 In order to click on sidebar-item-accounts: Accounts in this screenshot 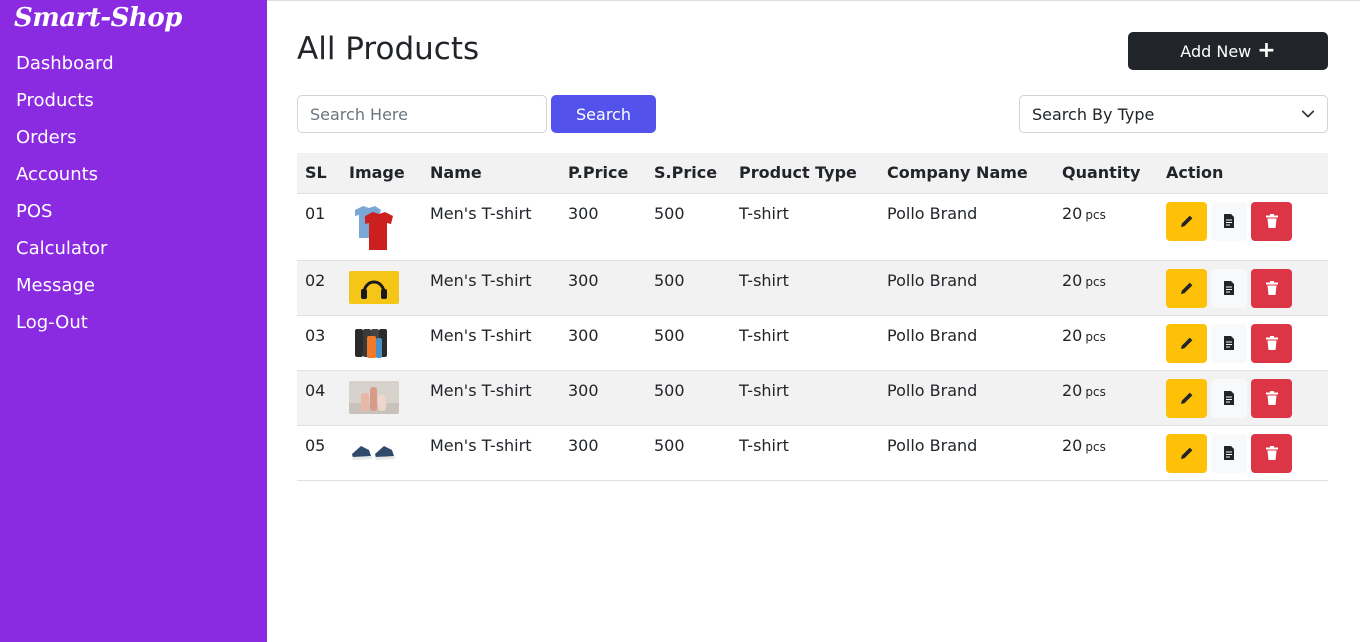, I will do `click(65, 179)`.